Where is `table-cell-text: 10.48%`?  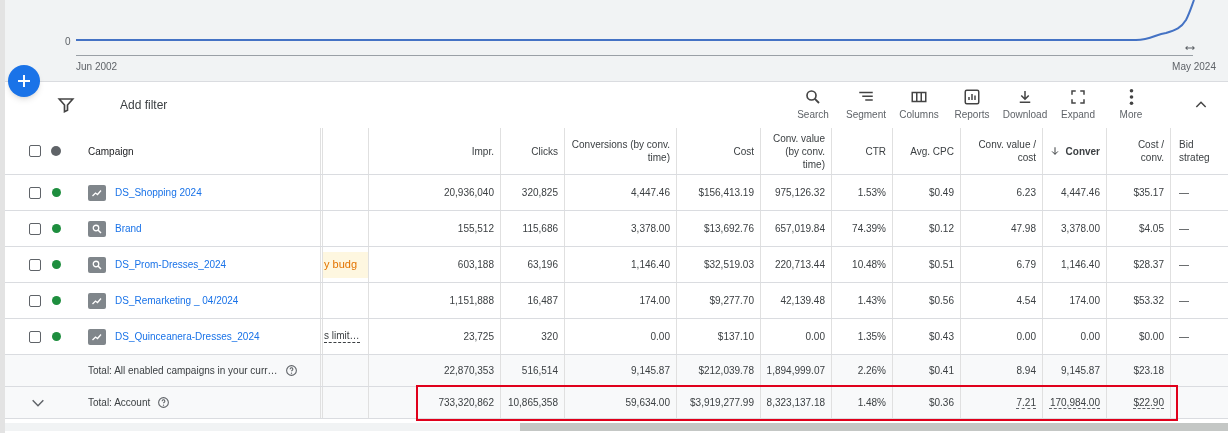 table-cell-text: 10.48% is located at coordinates (869, 265).